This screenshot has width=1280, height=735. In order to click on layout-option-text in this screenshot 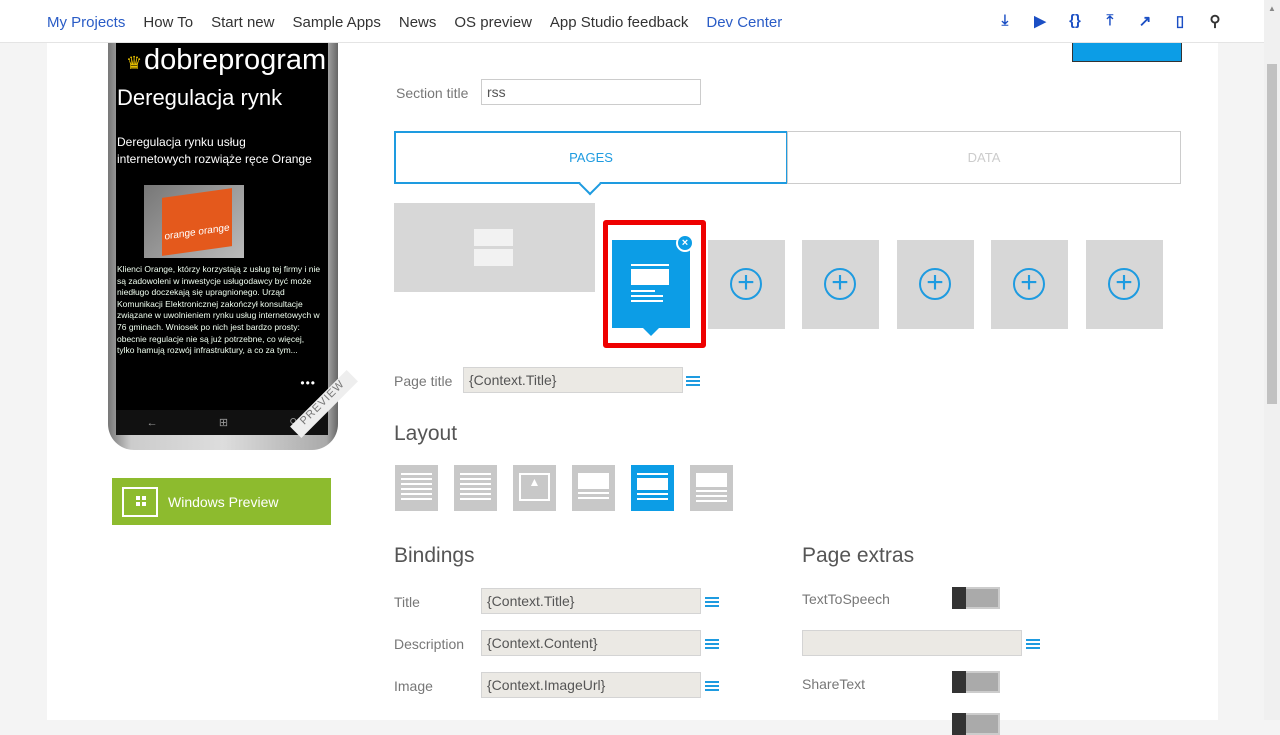, I will do `click(416, 488)`.